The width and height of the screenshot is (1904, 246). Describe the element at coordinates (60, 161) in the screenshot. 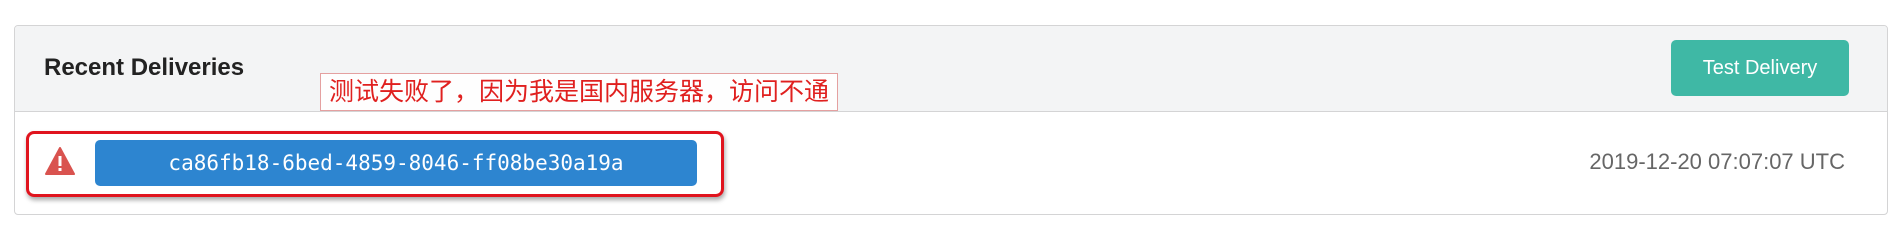

I see `warning-icon` at that location.